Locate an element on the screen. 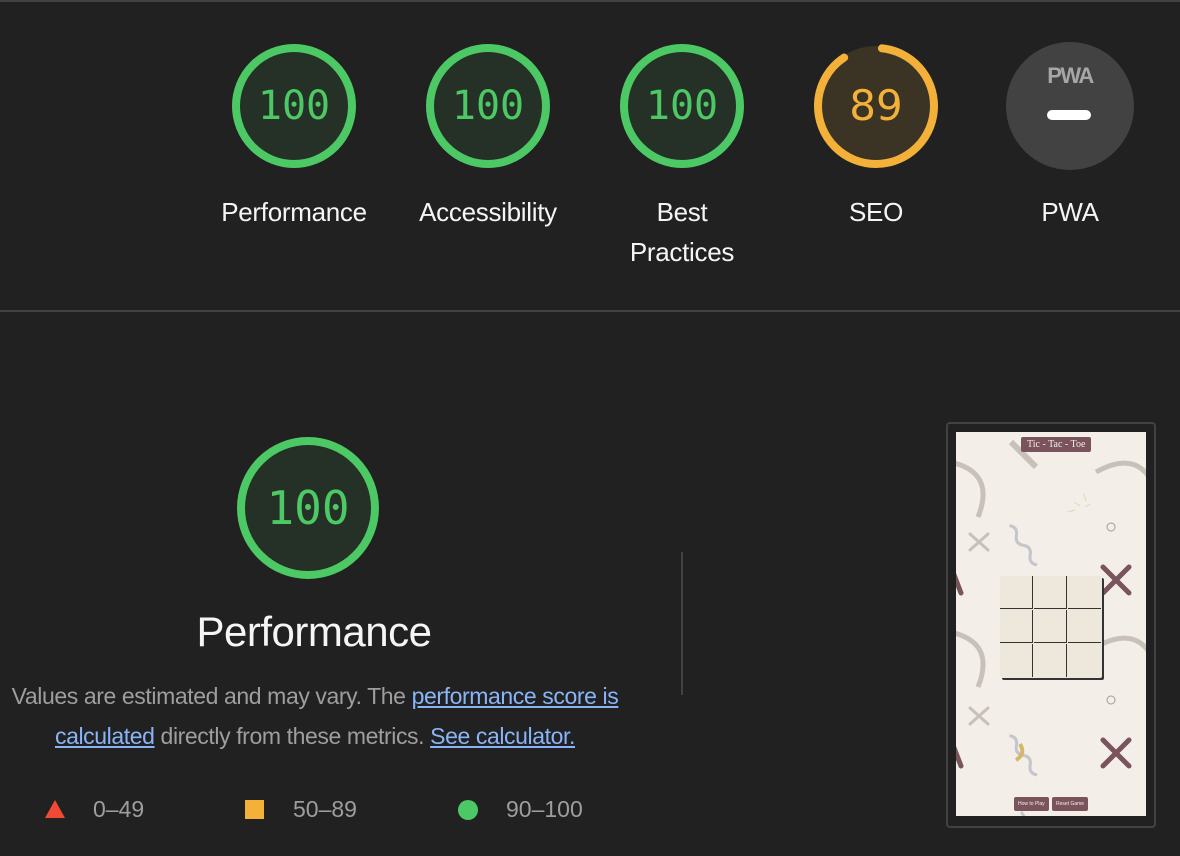 This screenshot has width=1180, height=856. label-best-practices-line2: Practices is located at coordinates (682, 252).